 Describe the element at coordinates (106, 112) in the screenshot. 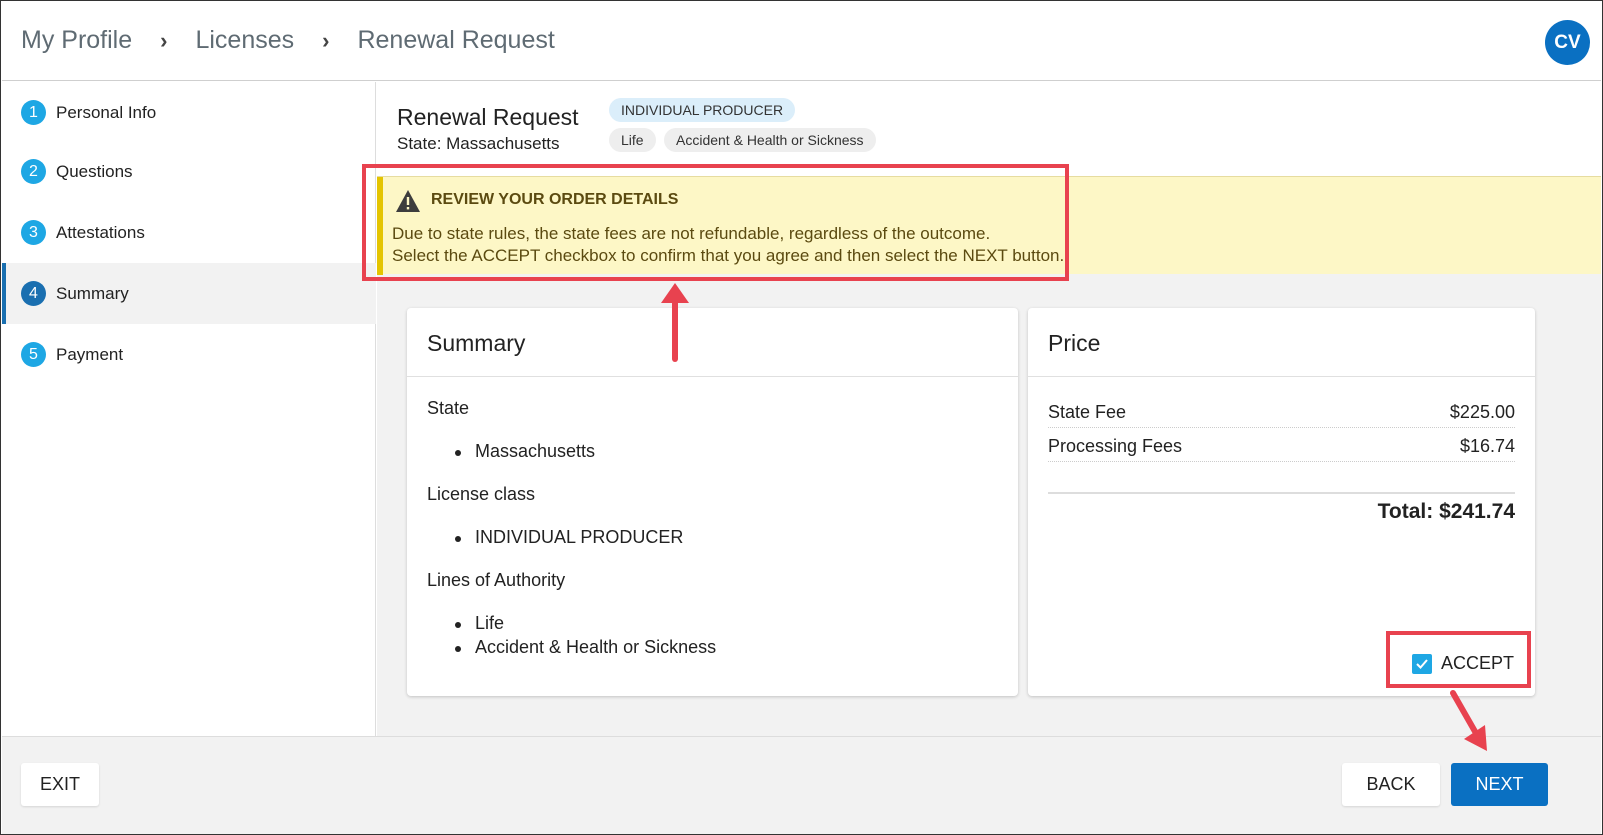

I see `step-label: Personal Info` at that location.